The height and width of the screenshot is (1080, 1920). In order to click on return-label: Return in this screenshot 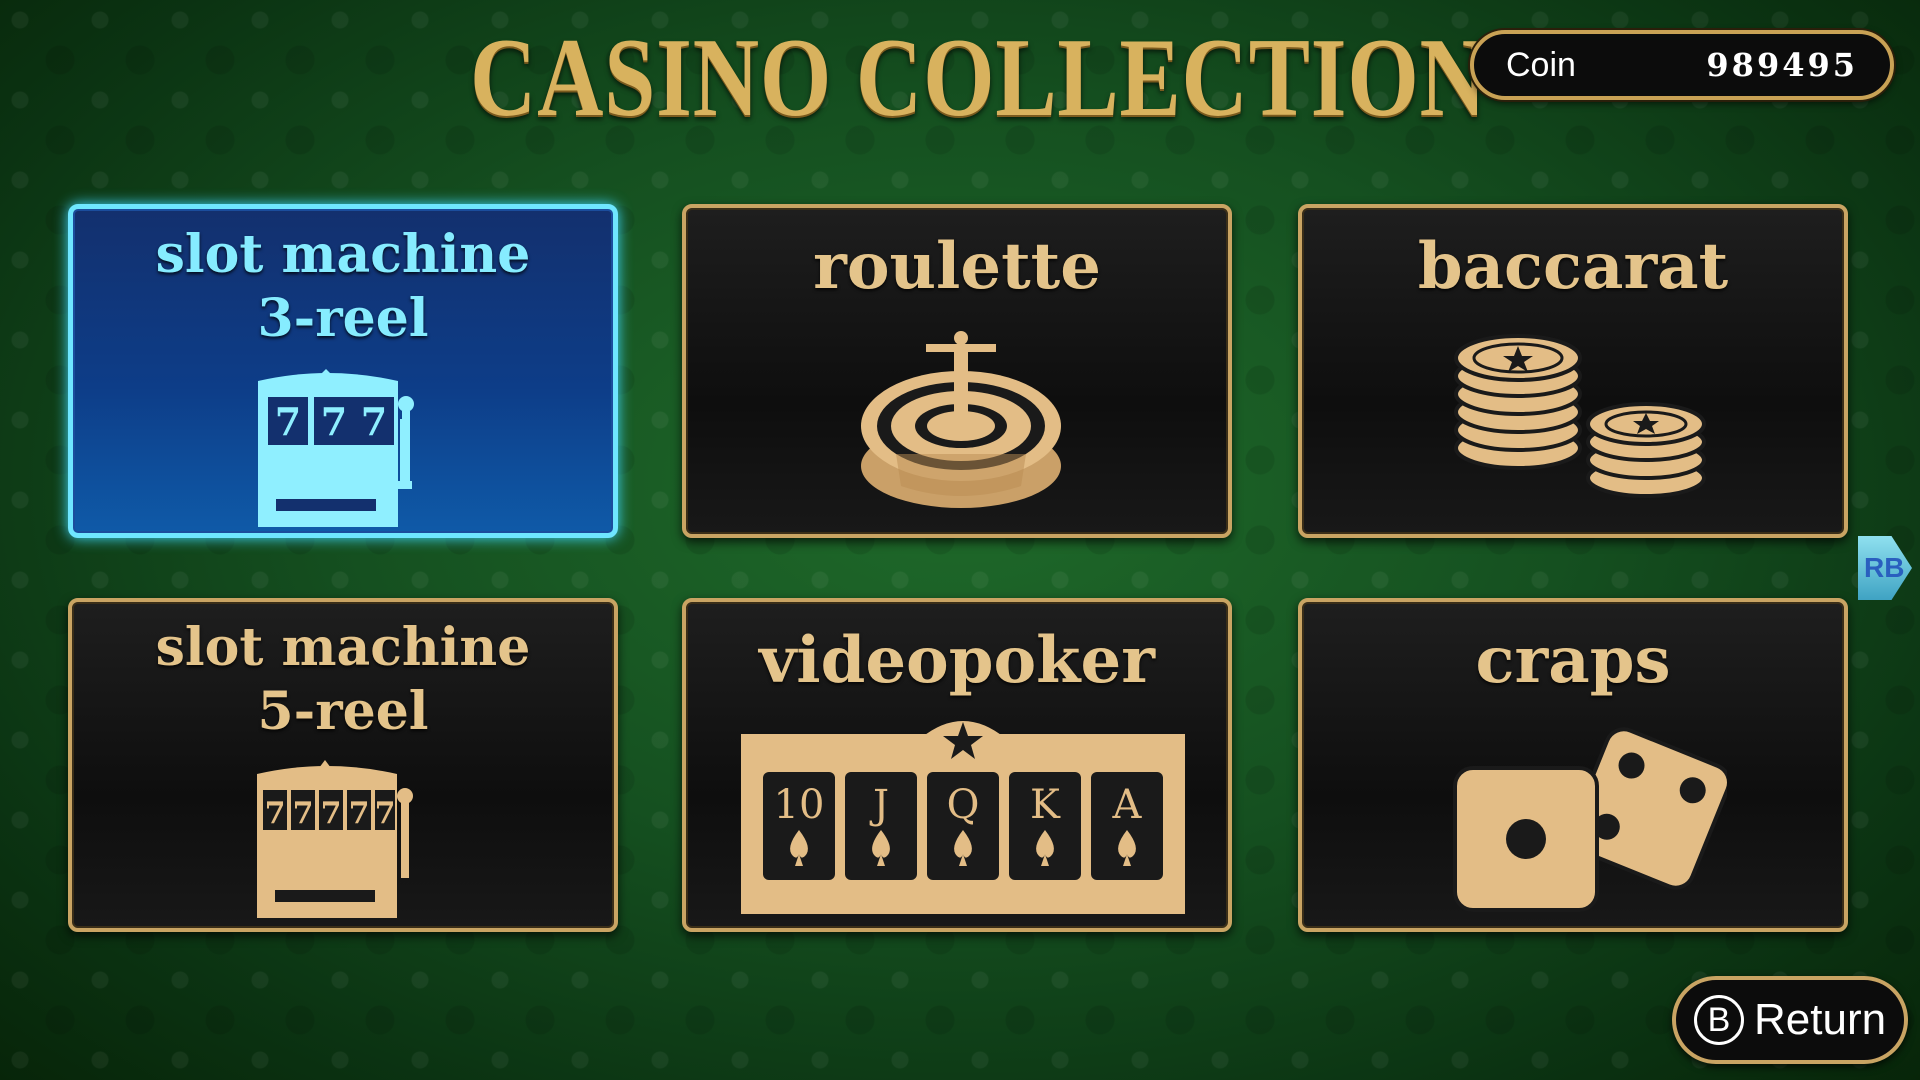, I will do `click(1820, 1019)`.